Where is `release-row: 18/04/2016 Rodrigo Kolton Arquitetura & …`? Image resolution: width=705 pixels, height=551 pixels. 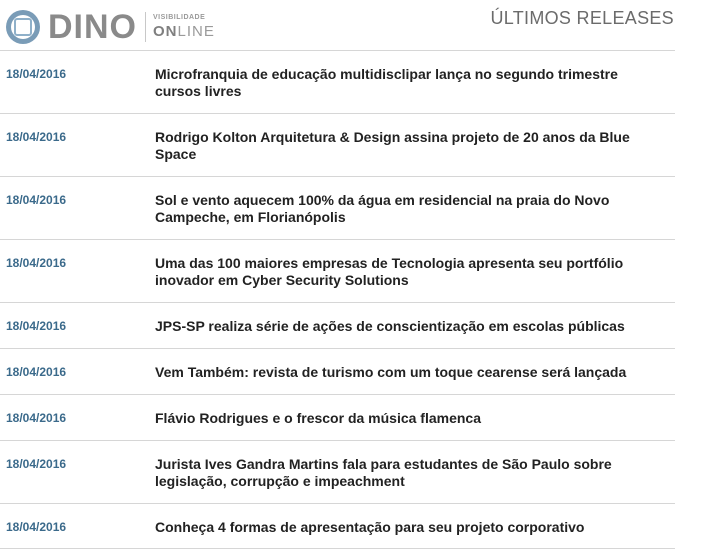 release-row: 18/04/2016 Rodrigo Kolton Arquitetura & … is located at coordinates (337, 144).